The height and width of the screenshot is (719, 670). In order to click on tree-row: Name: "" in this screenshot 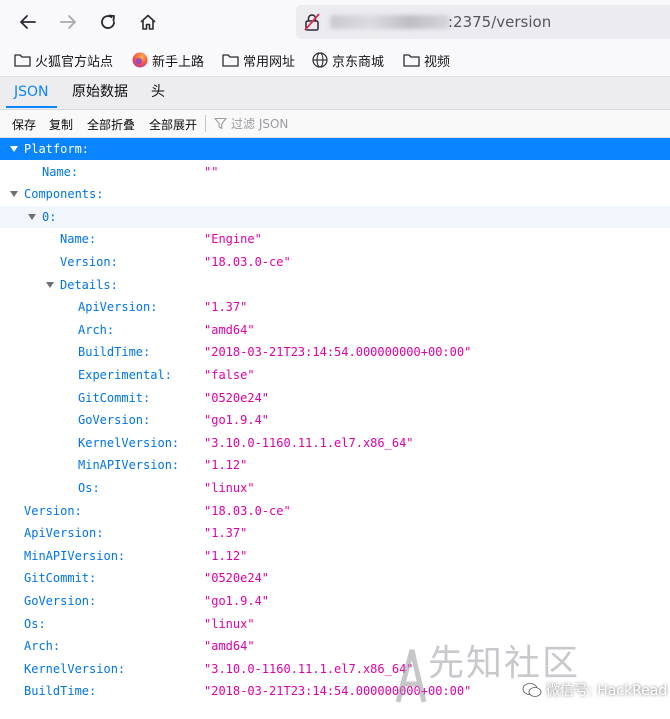, I will do `click(335, 172)`.